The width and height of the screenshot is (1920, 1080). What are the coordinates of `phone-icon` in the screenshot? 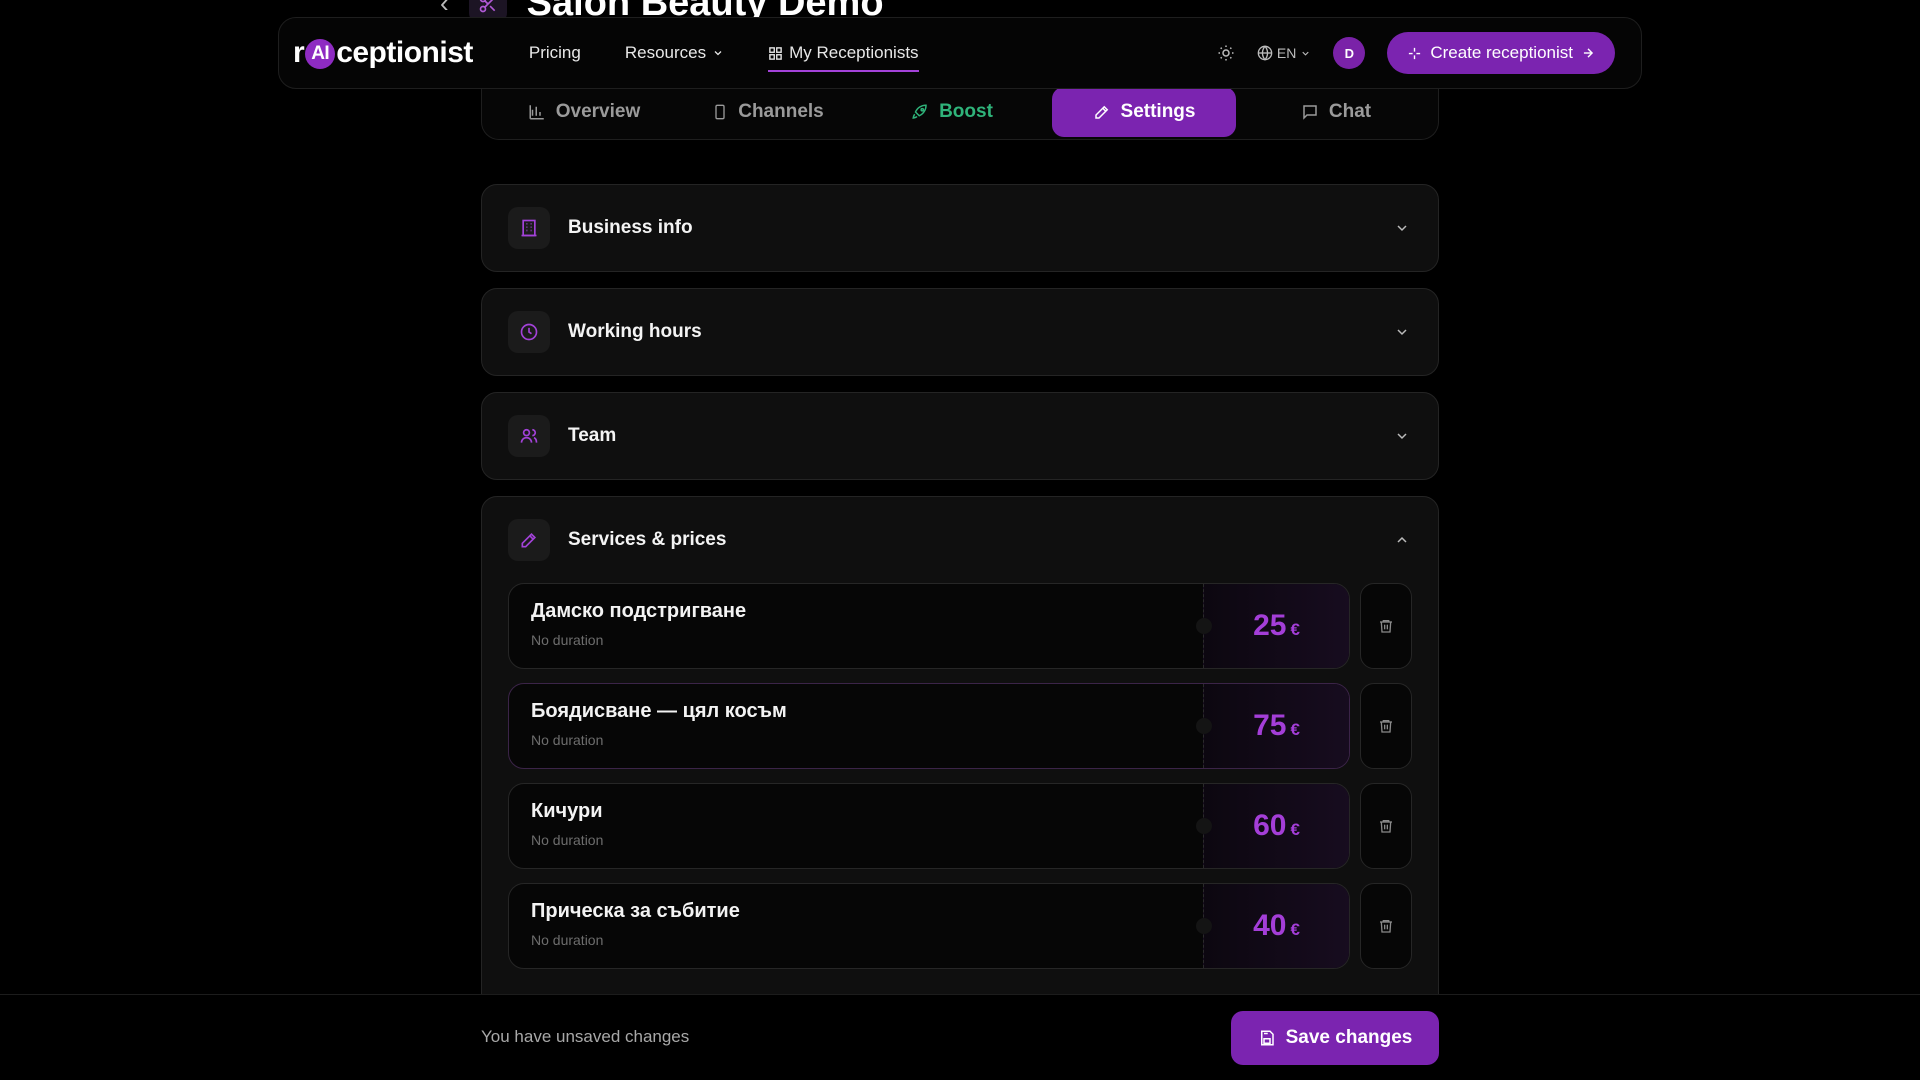 It's located at (720, 112).